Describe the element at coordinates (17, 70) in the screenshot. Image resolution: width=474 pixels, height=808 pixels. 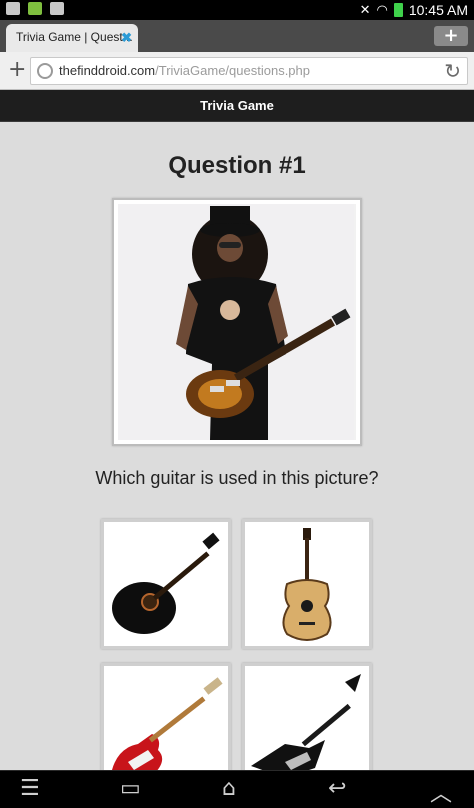
I see `add-bookmark-icon: +` at that location.